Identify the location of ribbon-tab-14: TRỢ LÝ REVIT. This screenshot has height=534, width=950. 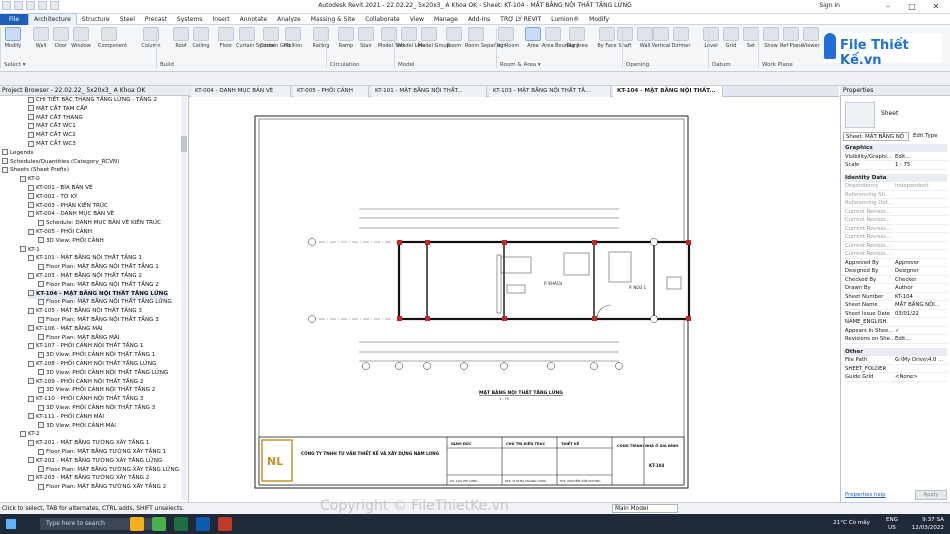
(520, 19).